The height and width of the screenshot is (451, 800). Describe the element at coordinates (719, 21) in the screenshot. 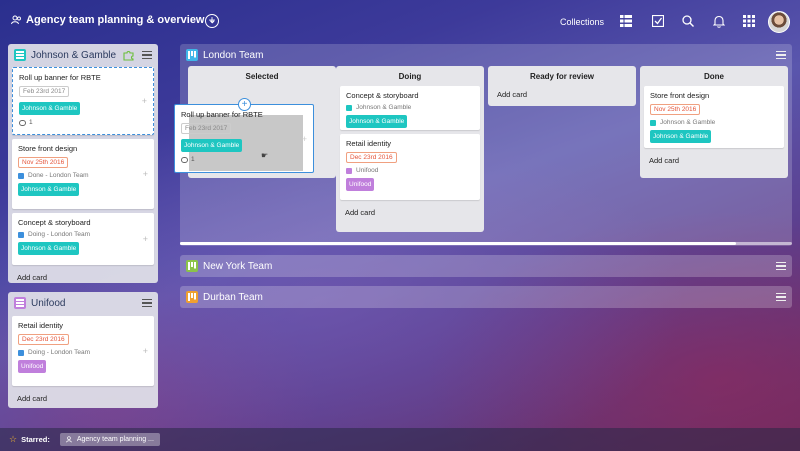

I see `bell-icon` at that location.